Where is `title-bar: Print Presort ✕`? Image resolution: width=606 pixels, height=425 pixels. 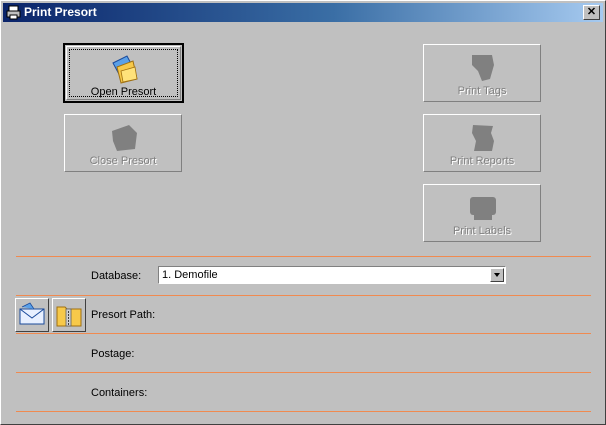 title-bar: Print Presort ✕ is located at coordinates (303, 12).